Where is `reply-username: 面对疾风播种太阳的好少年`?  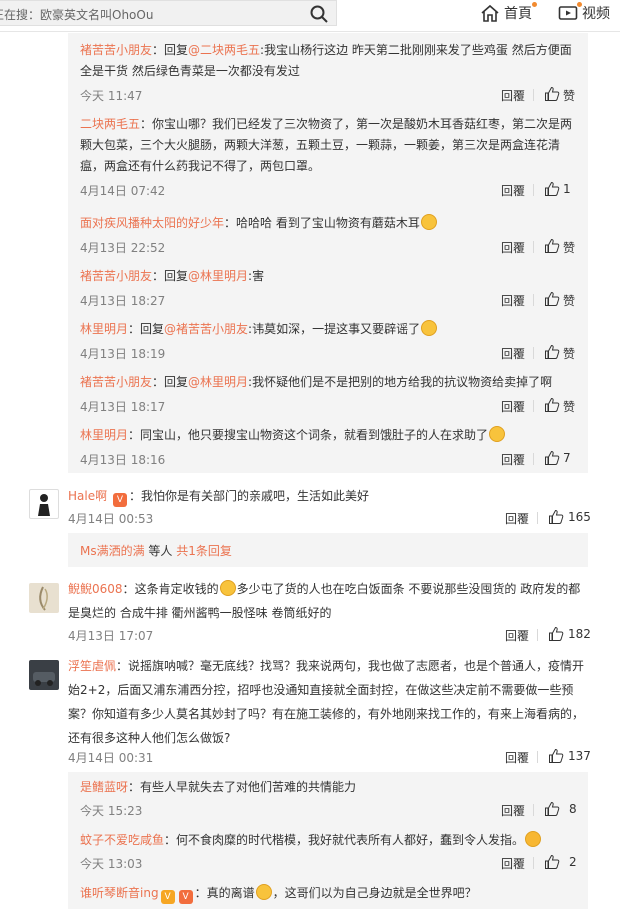 reply-username: 面对疾风播种太阳的好少年 is located at coordinates (152, 223).